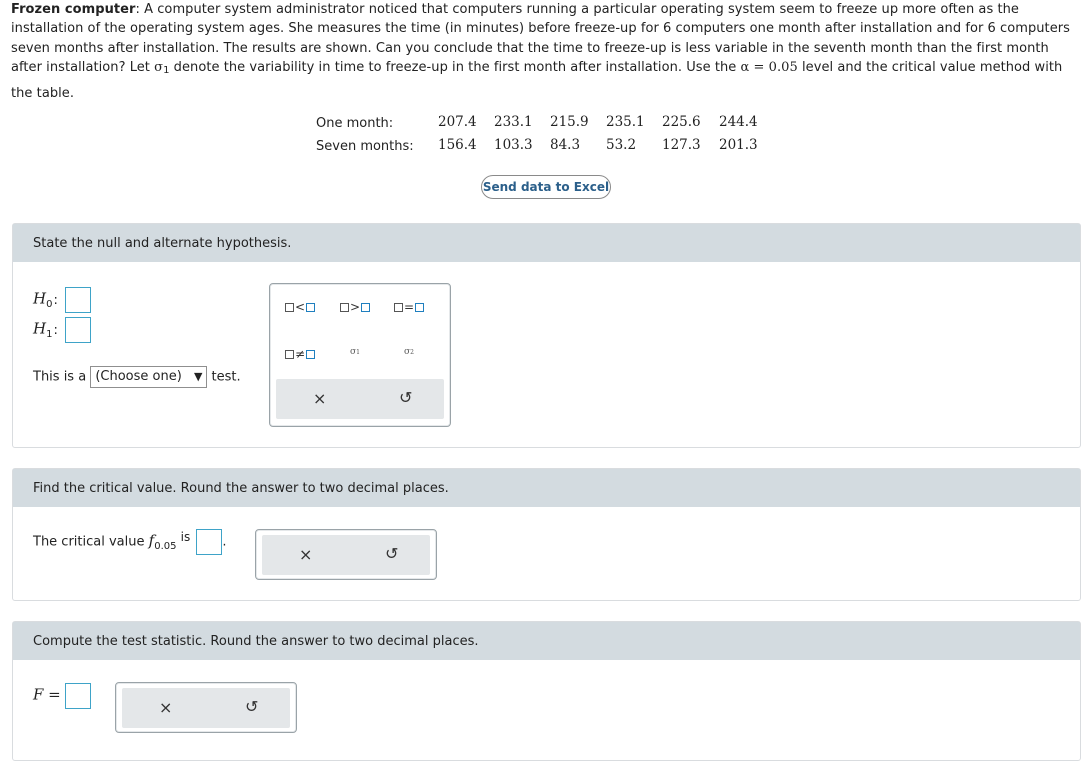 This screenshot has height=761, width=1091. I want to click on critical-value-suffix: is, so click(185, 536).